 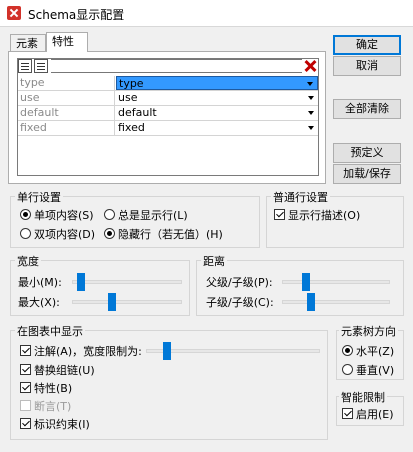 What do you see at coordinates (367, 174) in the screenshot?
I see `load-save-button: 加载/保存` at bounding box center [367, 174].